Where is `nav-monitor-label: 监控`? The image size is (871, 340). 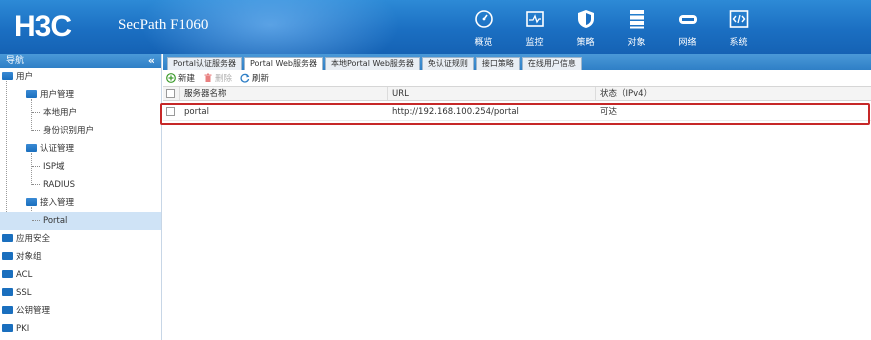
nav-monitor-label: 监控 is located at coordinates (534, 43).